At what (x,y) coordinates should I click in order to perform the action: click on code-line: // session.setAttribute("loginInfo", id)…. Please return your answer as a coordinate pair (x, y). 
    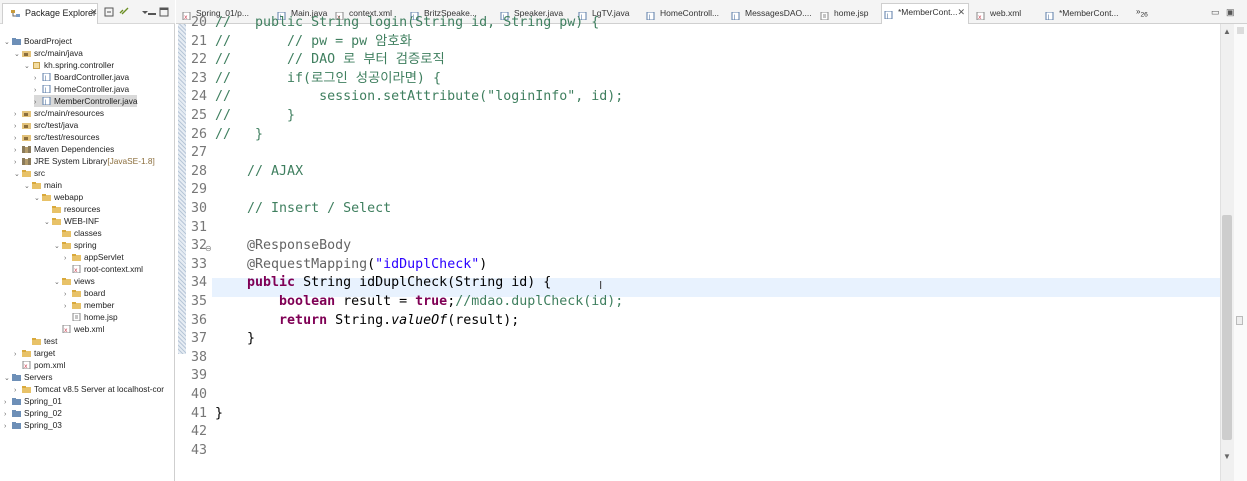
    Looking at the image, I should click on (419, 97).